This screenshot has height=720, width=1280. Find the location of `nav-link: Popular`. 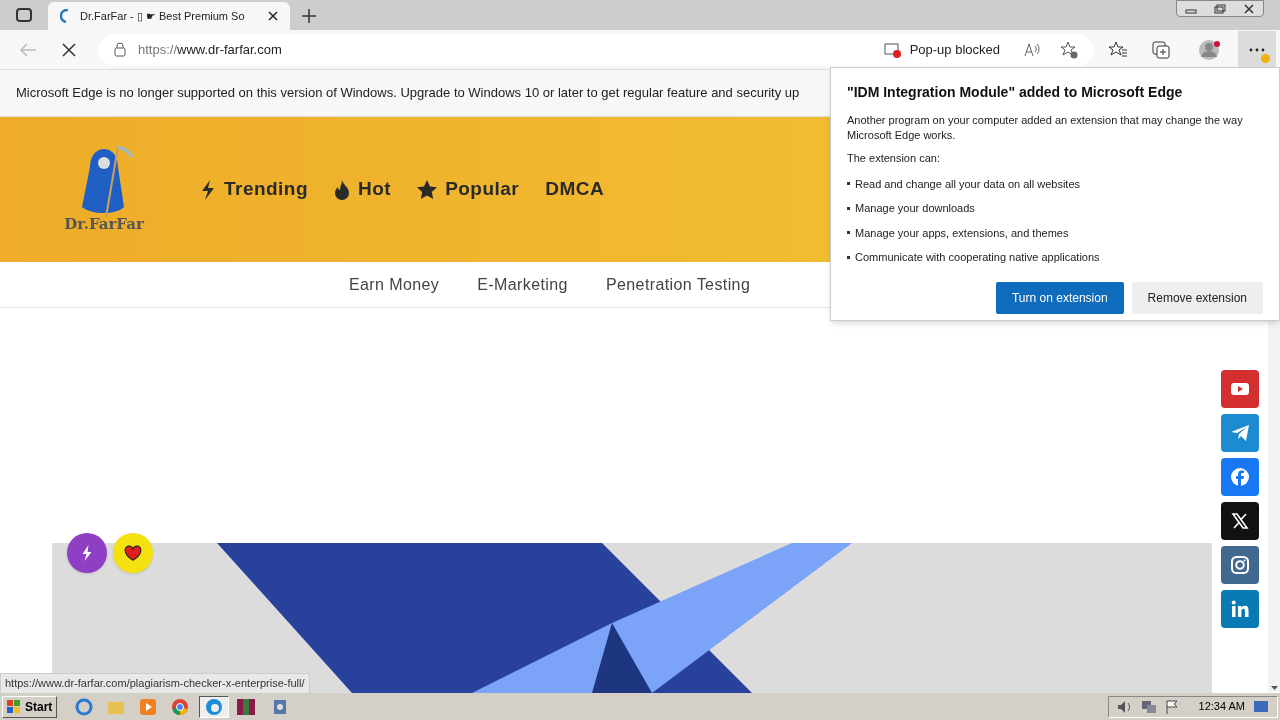

nav-link: Popular is located at coordinates (468, 189).